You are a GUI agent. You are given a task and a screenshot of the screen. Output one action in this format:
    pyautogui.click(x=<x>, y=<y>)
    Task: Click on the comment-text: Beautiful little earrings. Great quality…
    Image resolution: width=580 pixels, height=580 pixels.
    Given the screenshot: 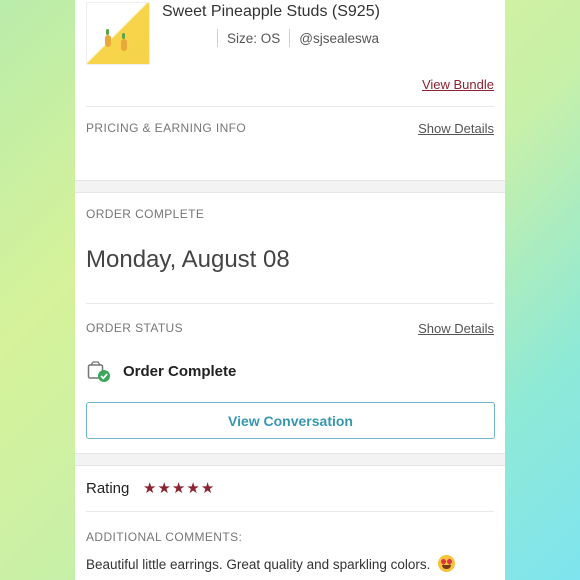 What is the action you would take?
    pyautogui.click(x=271, y=563)
    